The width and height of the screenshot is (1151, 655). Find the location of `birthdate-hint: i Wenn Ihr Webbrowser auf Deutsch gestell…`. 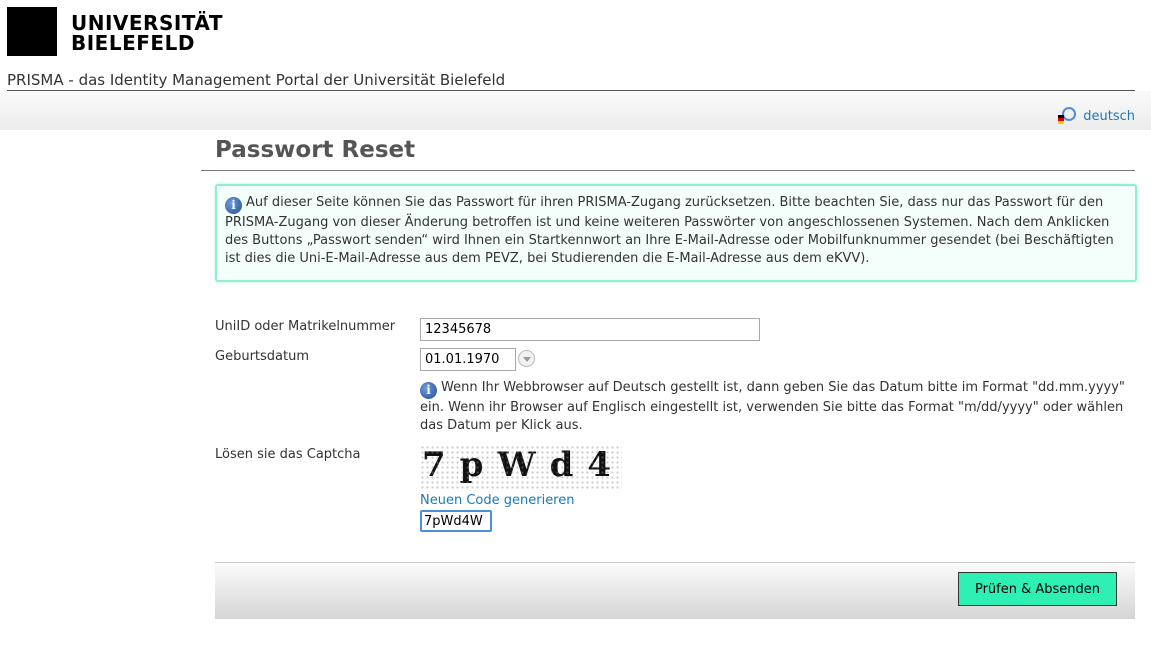

birthdate-hint: i Wenn Ihr Webbrowser auf Deutsch gestell… is located at coordinates (780, 407).